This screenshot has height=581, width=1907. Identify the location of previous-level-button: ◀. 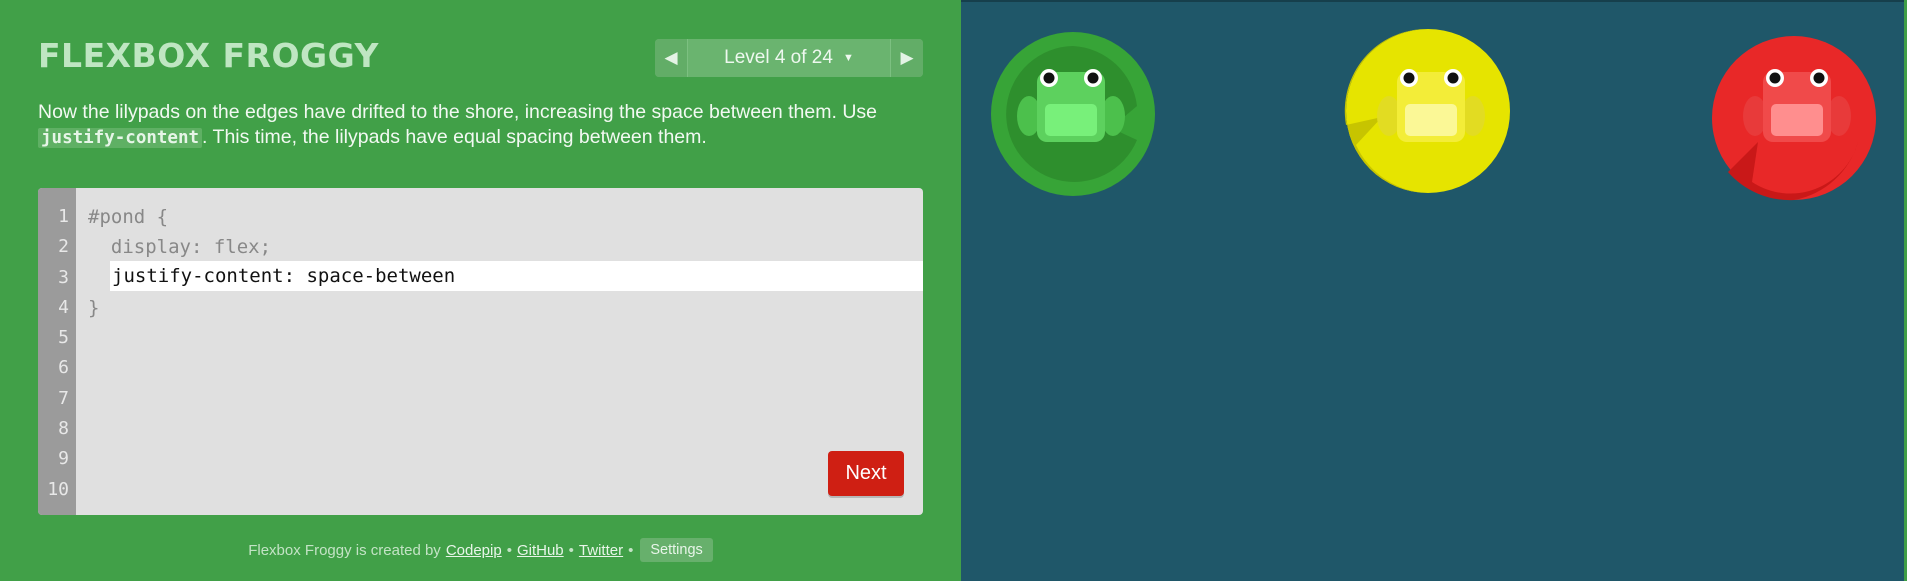
(671, 58).